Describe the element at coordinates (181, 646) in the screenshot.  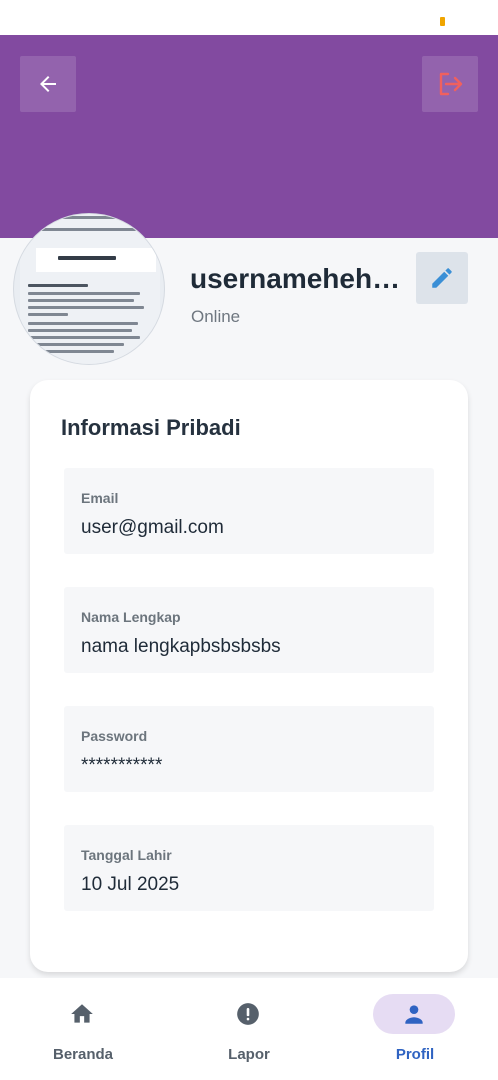
I see `field-value: nama lengkapbsbsbsbs` at that location.